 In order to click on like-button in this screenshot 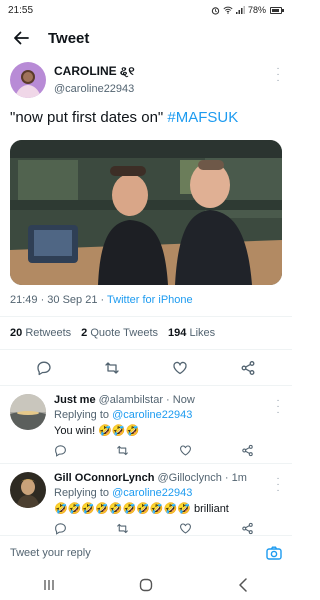, I will do `click(180, 368)`.